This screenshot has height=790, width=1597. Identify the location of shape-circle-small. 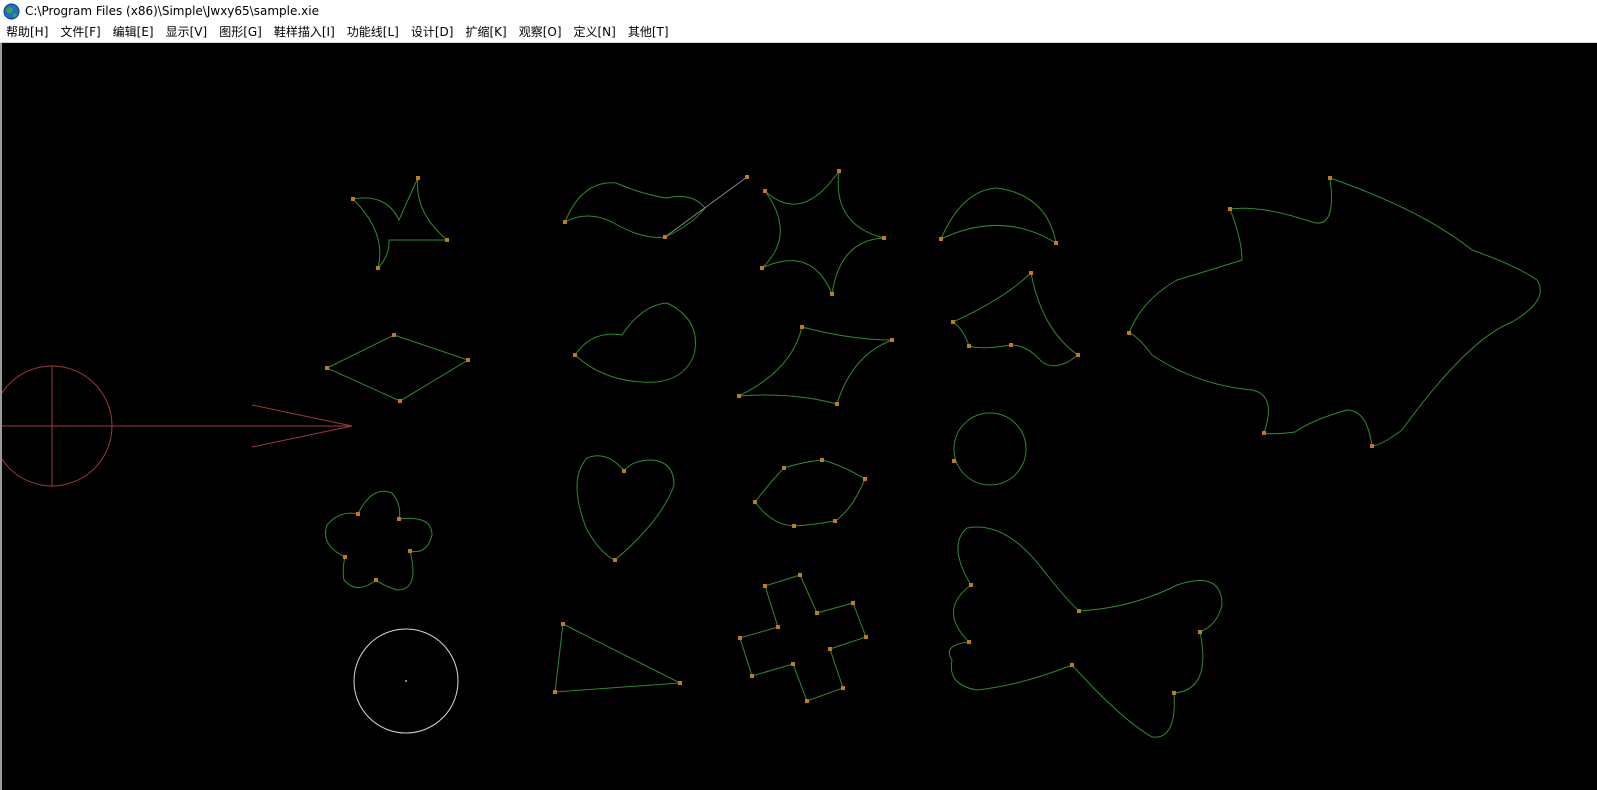
(989, 449).